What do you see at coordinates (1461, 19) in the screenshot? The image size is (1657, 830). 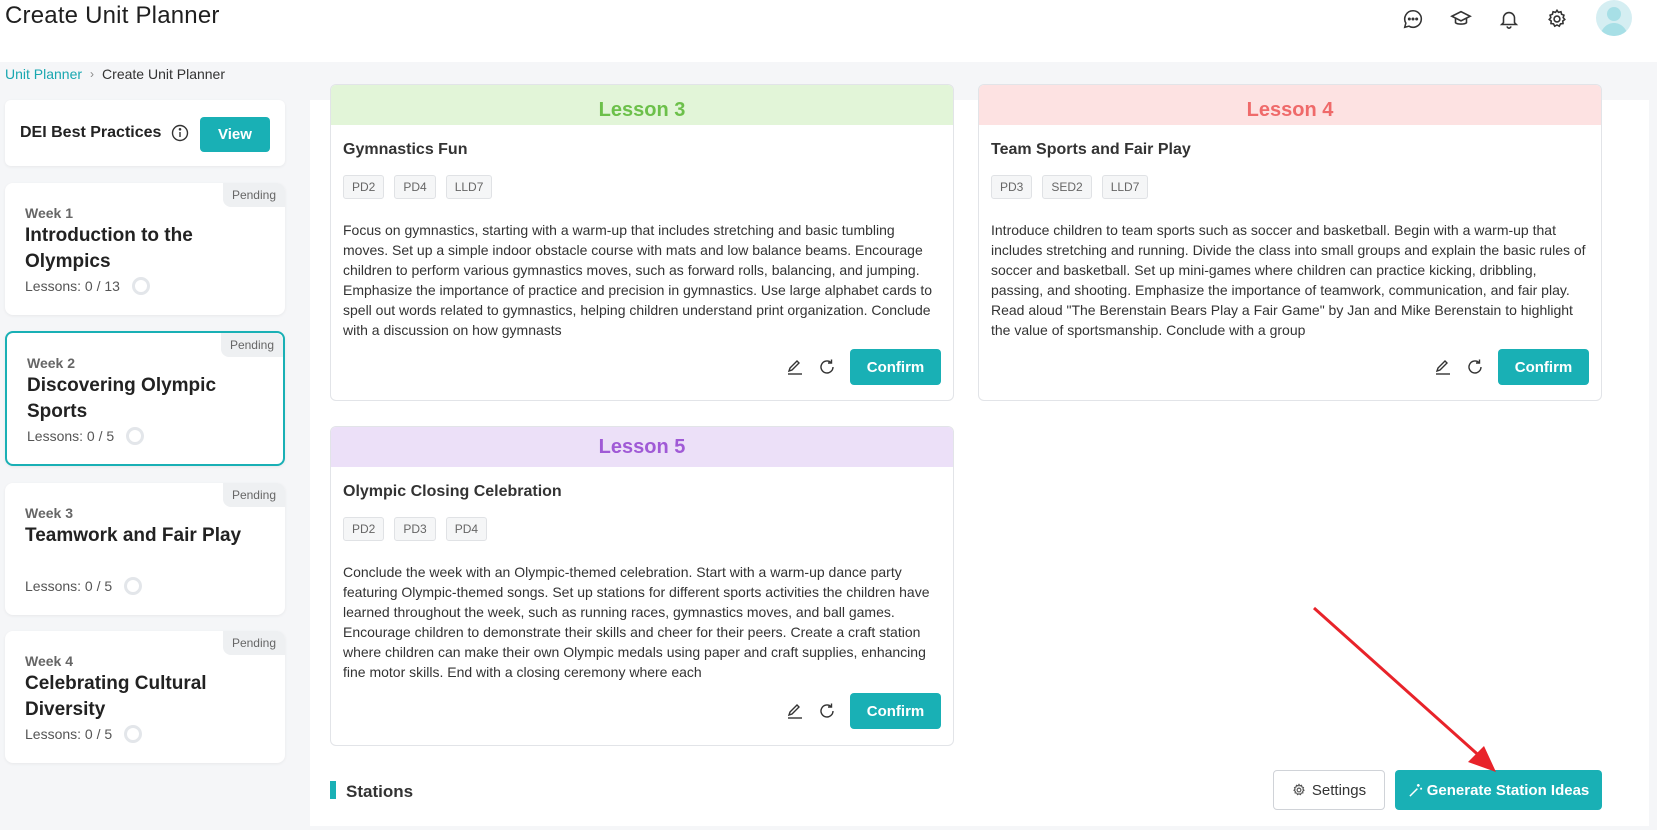 I see `graduation-cap-icon` at bounding box center [1461, 19].